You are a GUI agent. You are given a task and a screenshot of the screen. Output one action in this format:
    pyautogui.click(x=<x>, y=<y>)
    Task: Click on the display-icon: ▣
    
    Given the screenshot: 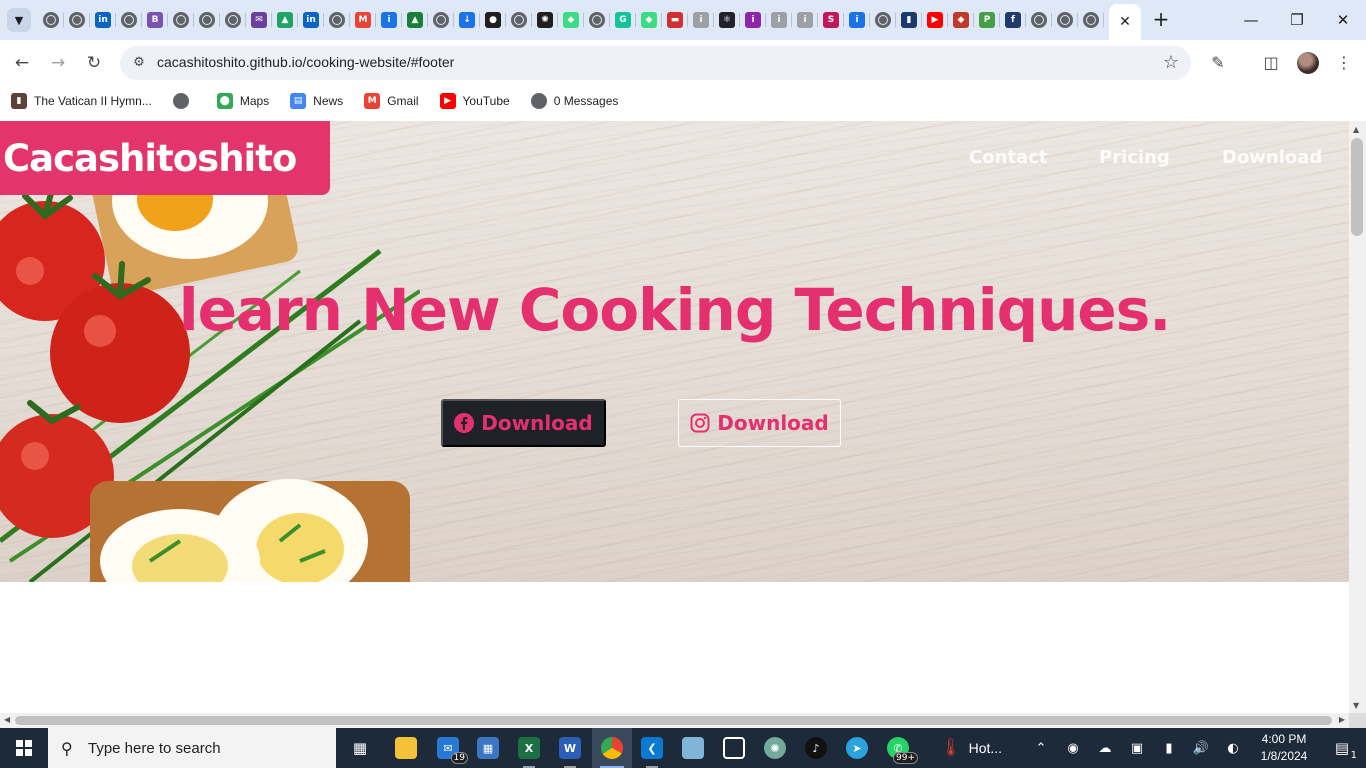 What is the action you would take?
    pyautogui.click(x=1137, y=748)
    